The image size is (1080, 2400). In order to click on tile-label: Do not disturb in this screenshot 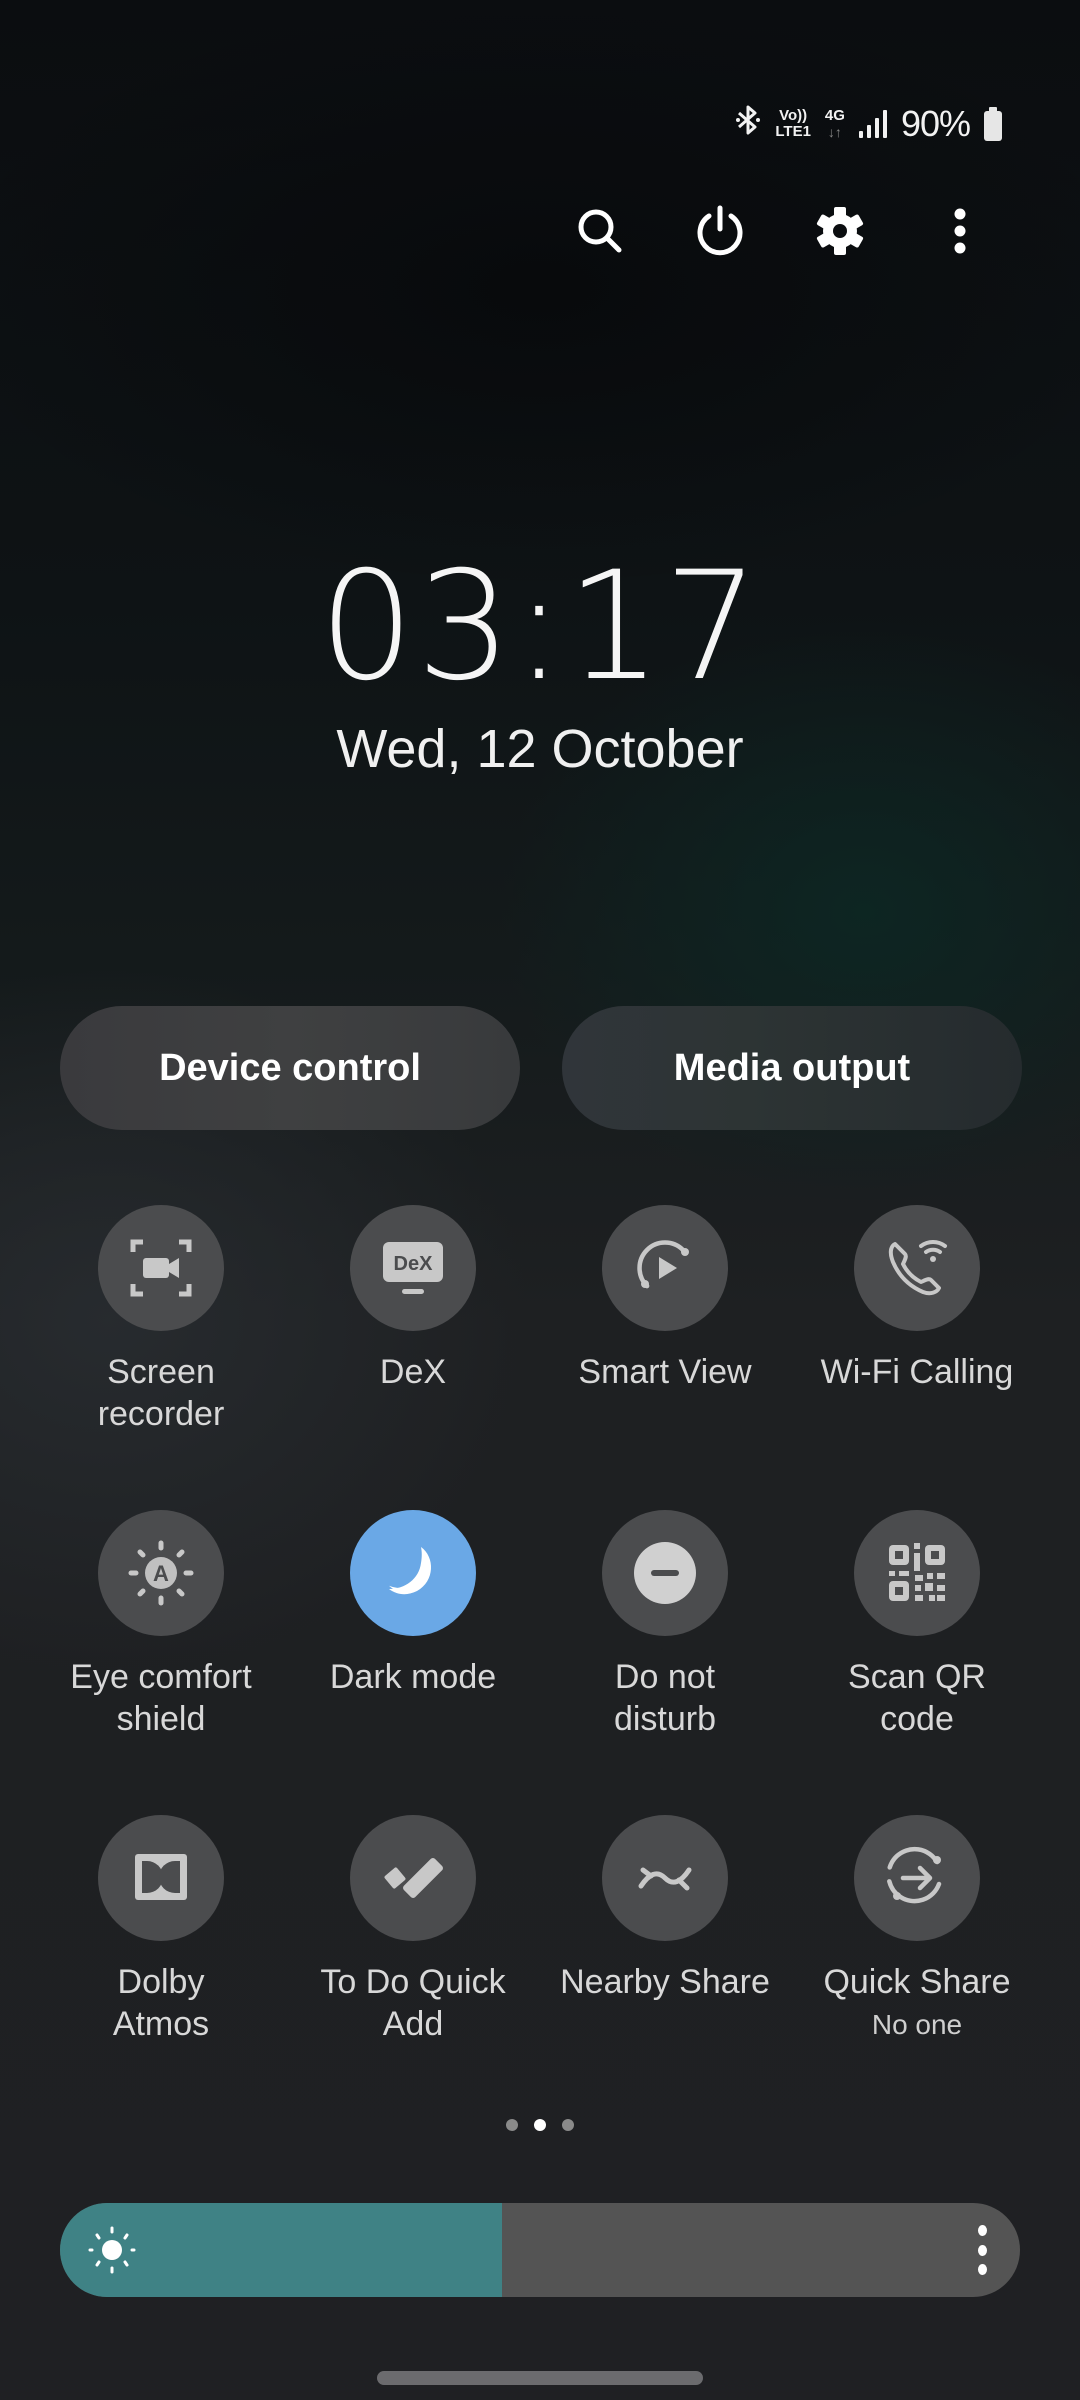, I will do `click(665, 1698)`.